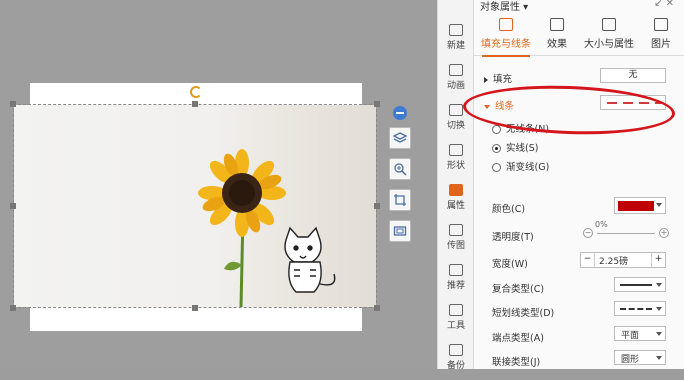  Describe the element at coordinates (588, 260) in the screenshot. I see `decrease-button: −` at that location.